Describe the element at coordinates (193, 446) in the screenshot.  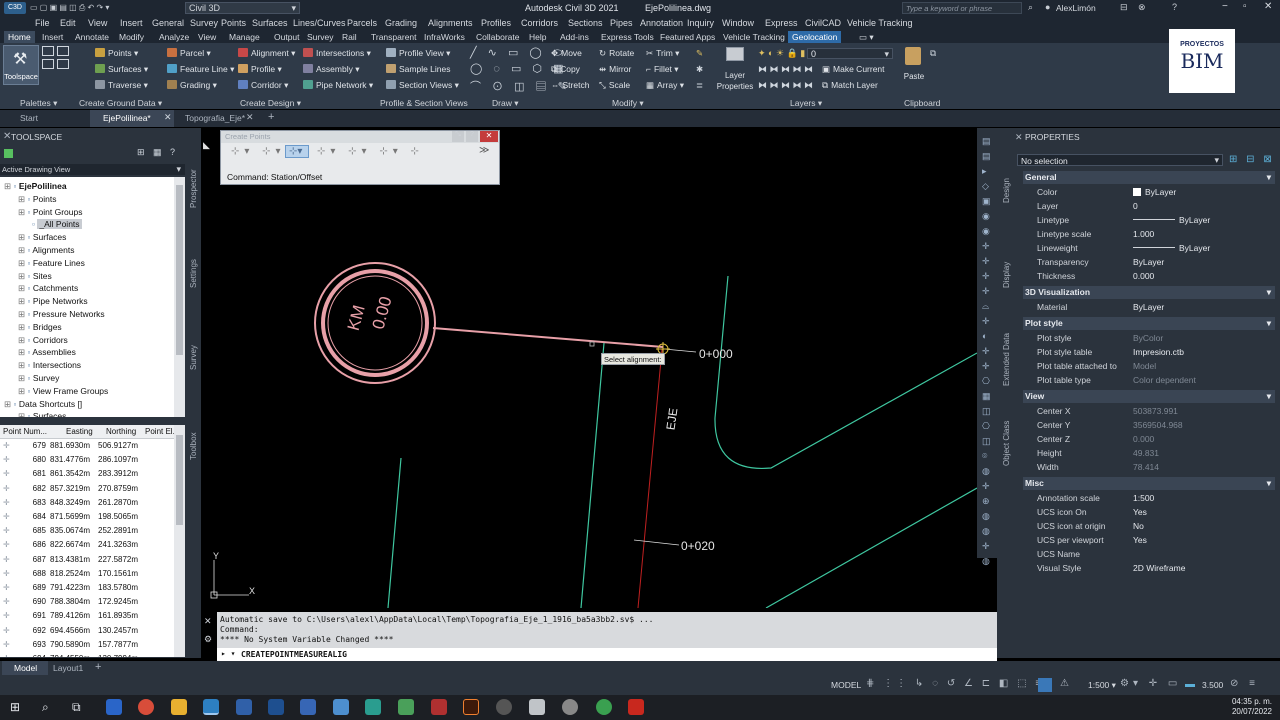
I see `tab-toolbox: Toolbox` at that location.